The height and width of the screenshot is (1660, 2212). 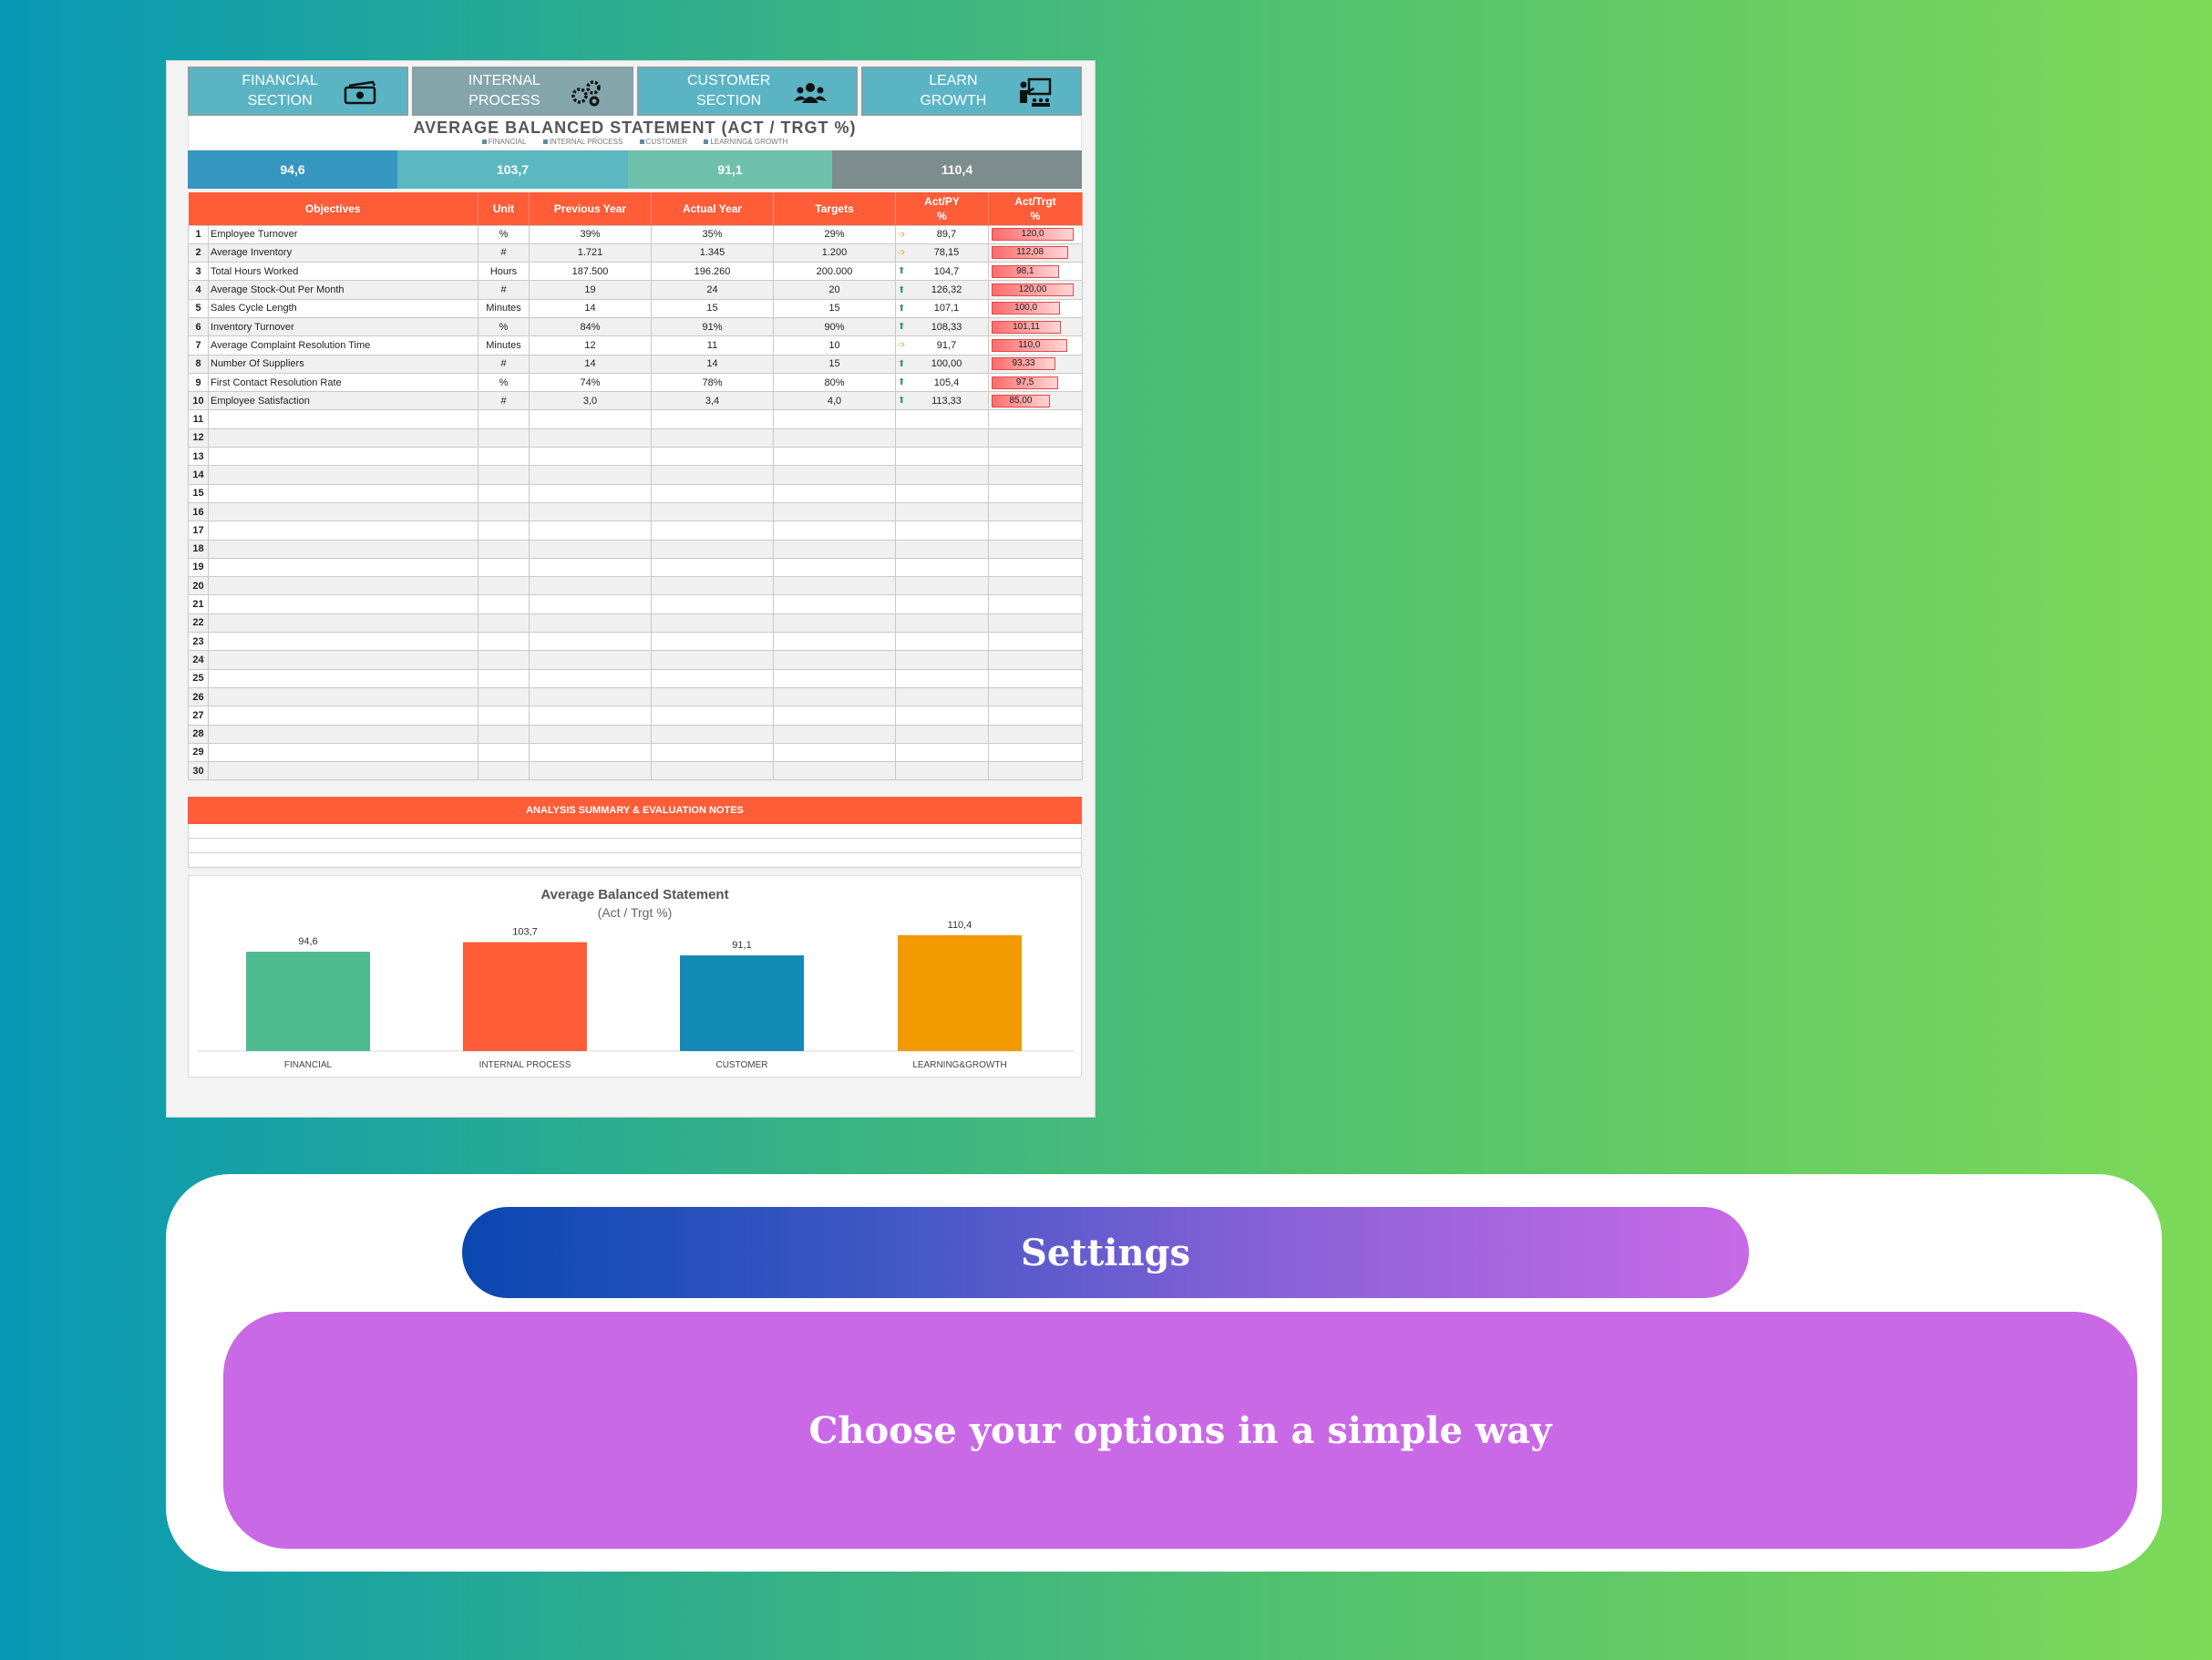 What do you see at coordinates (636, 716) in the screenshot?
I see `table-row: 27` at bounding box center [636, 716].